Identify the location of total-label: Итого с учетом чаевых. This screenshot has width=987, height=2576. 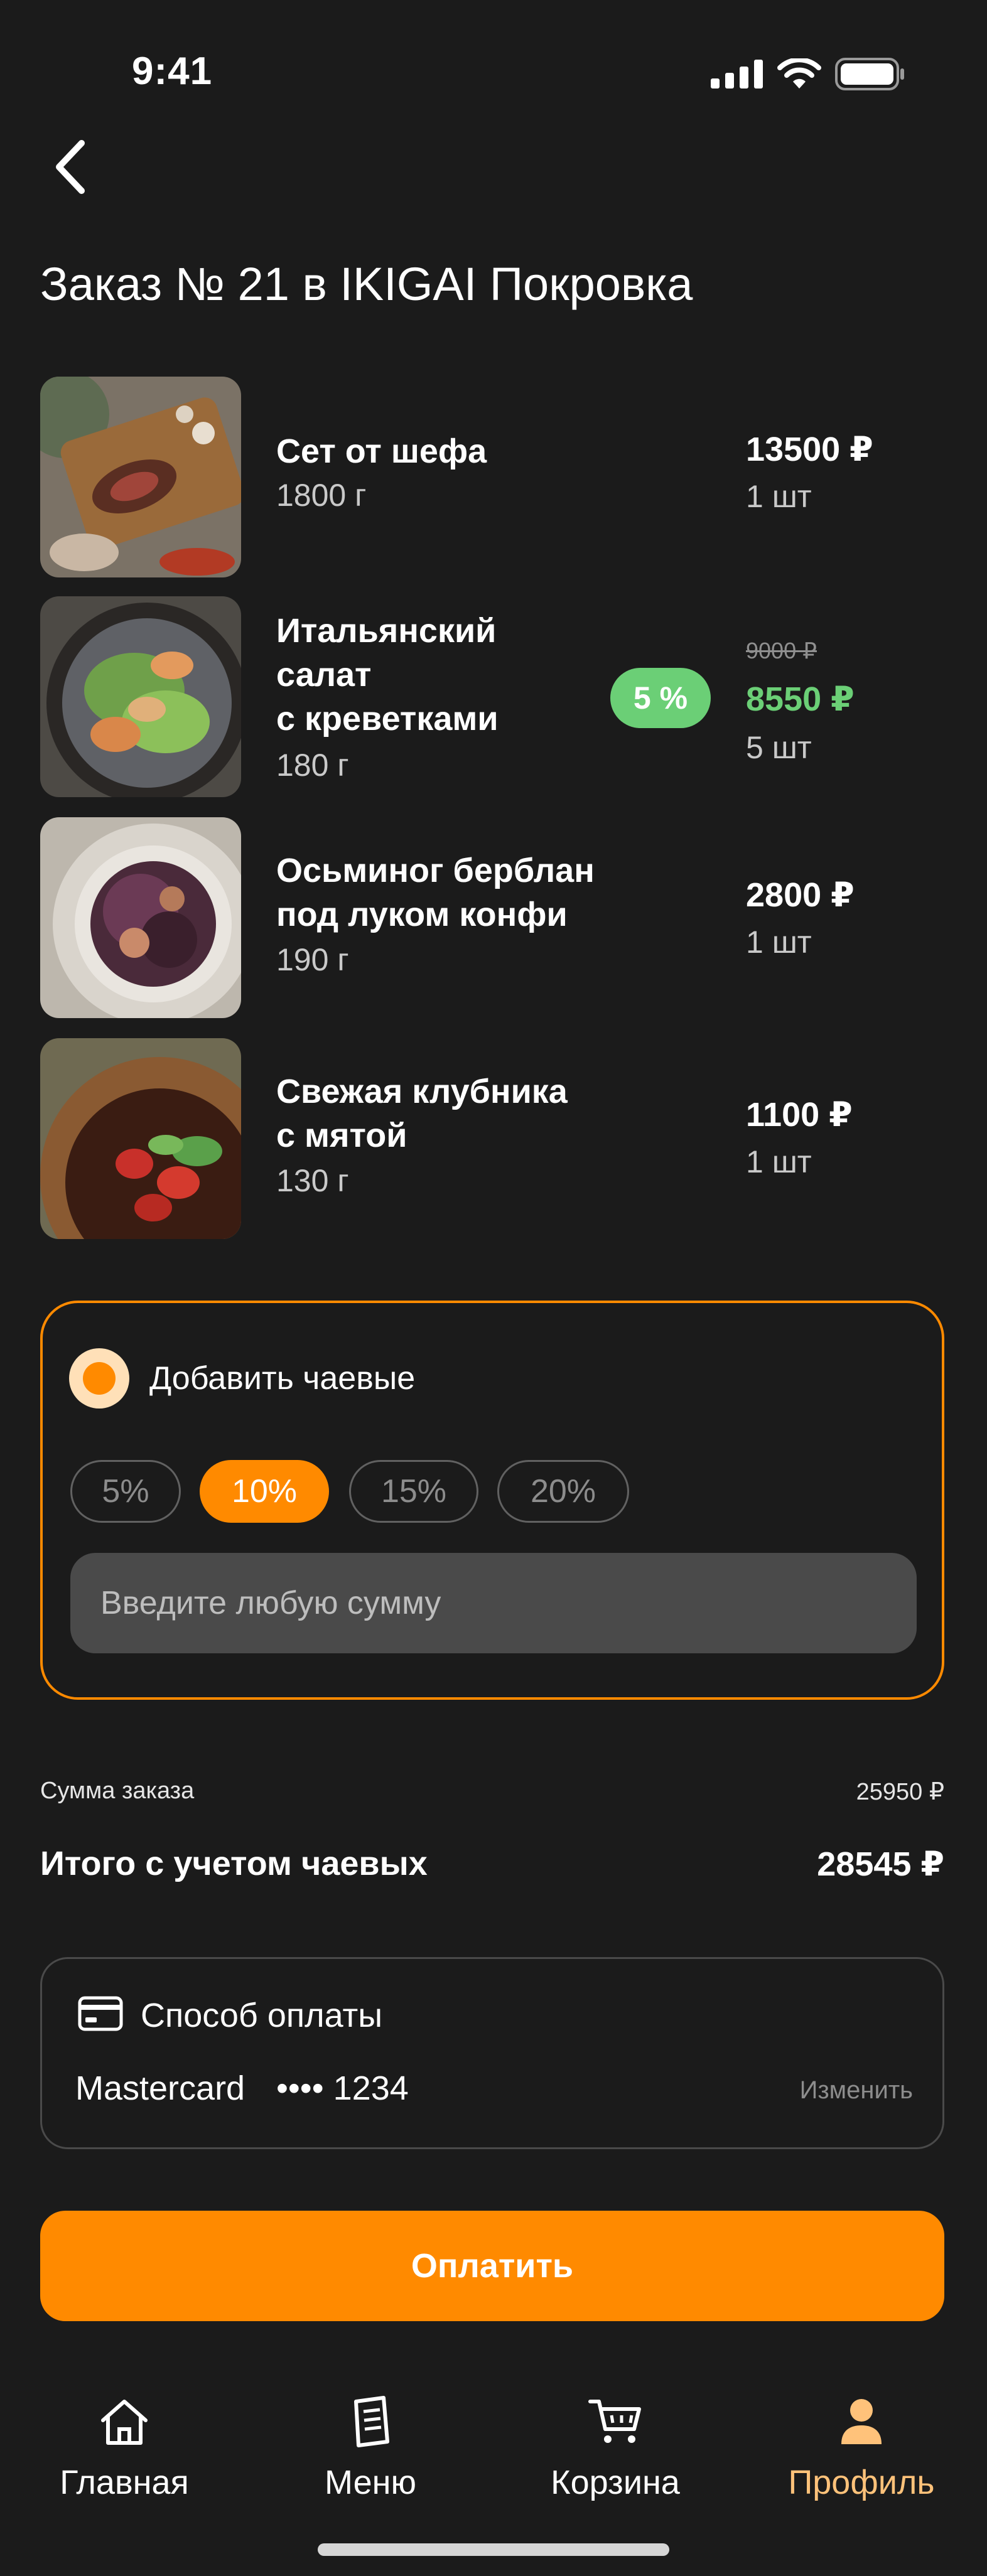
(234, 1863).